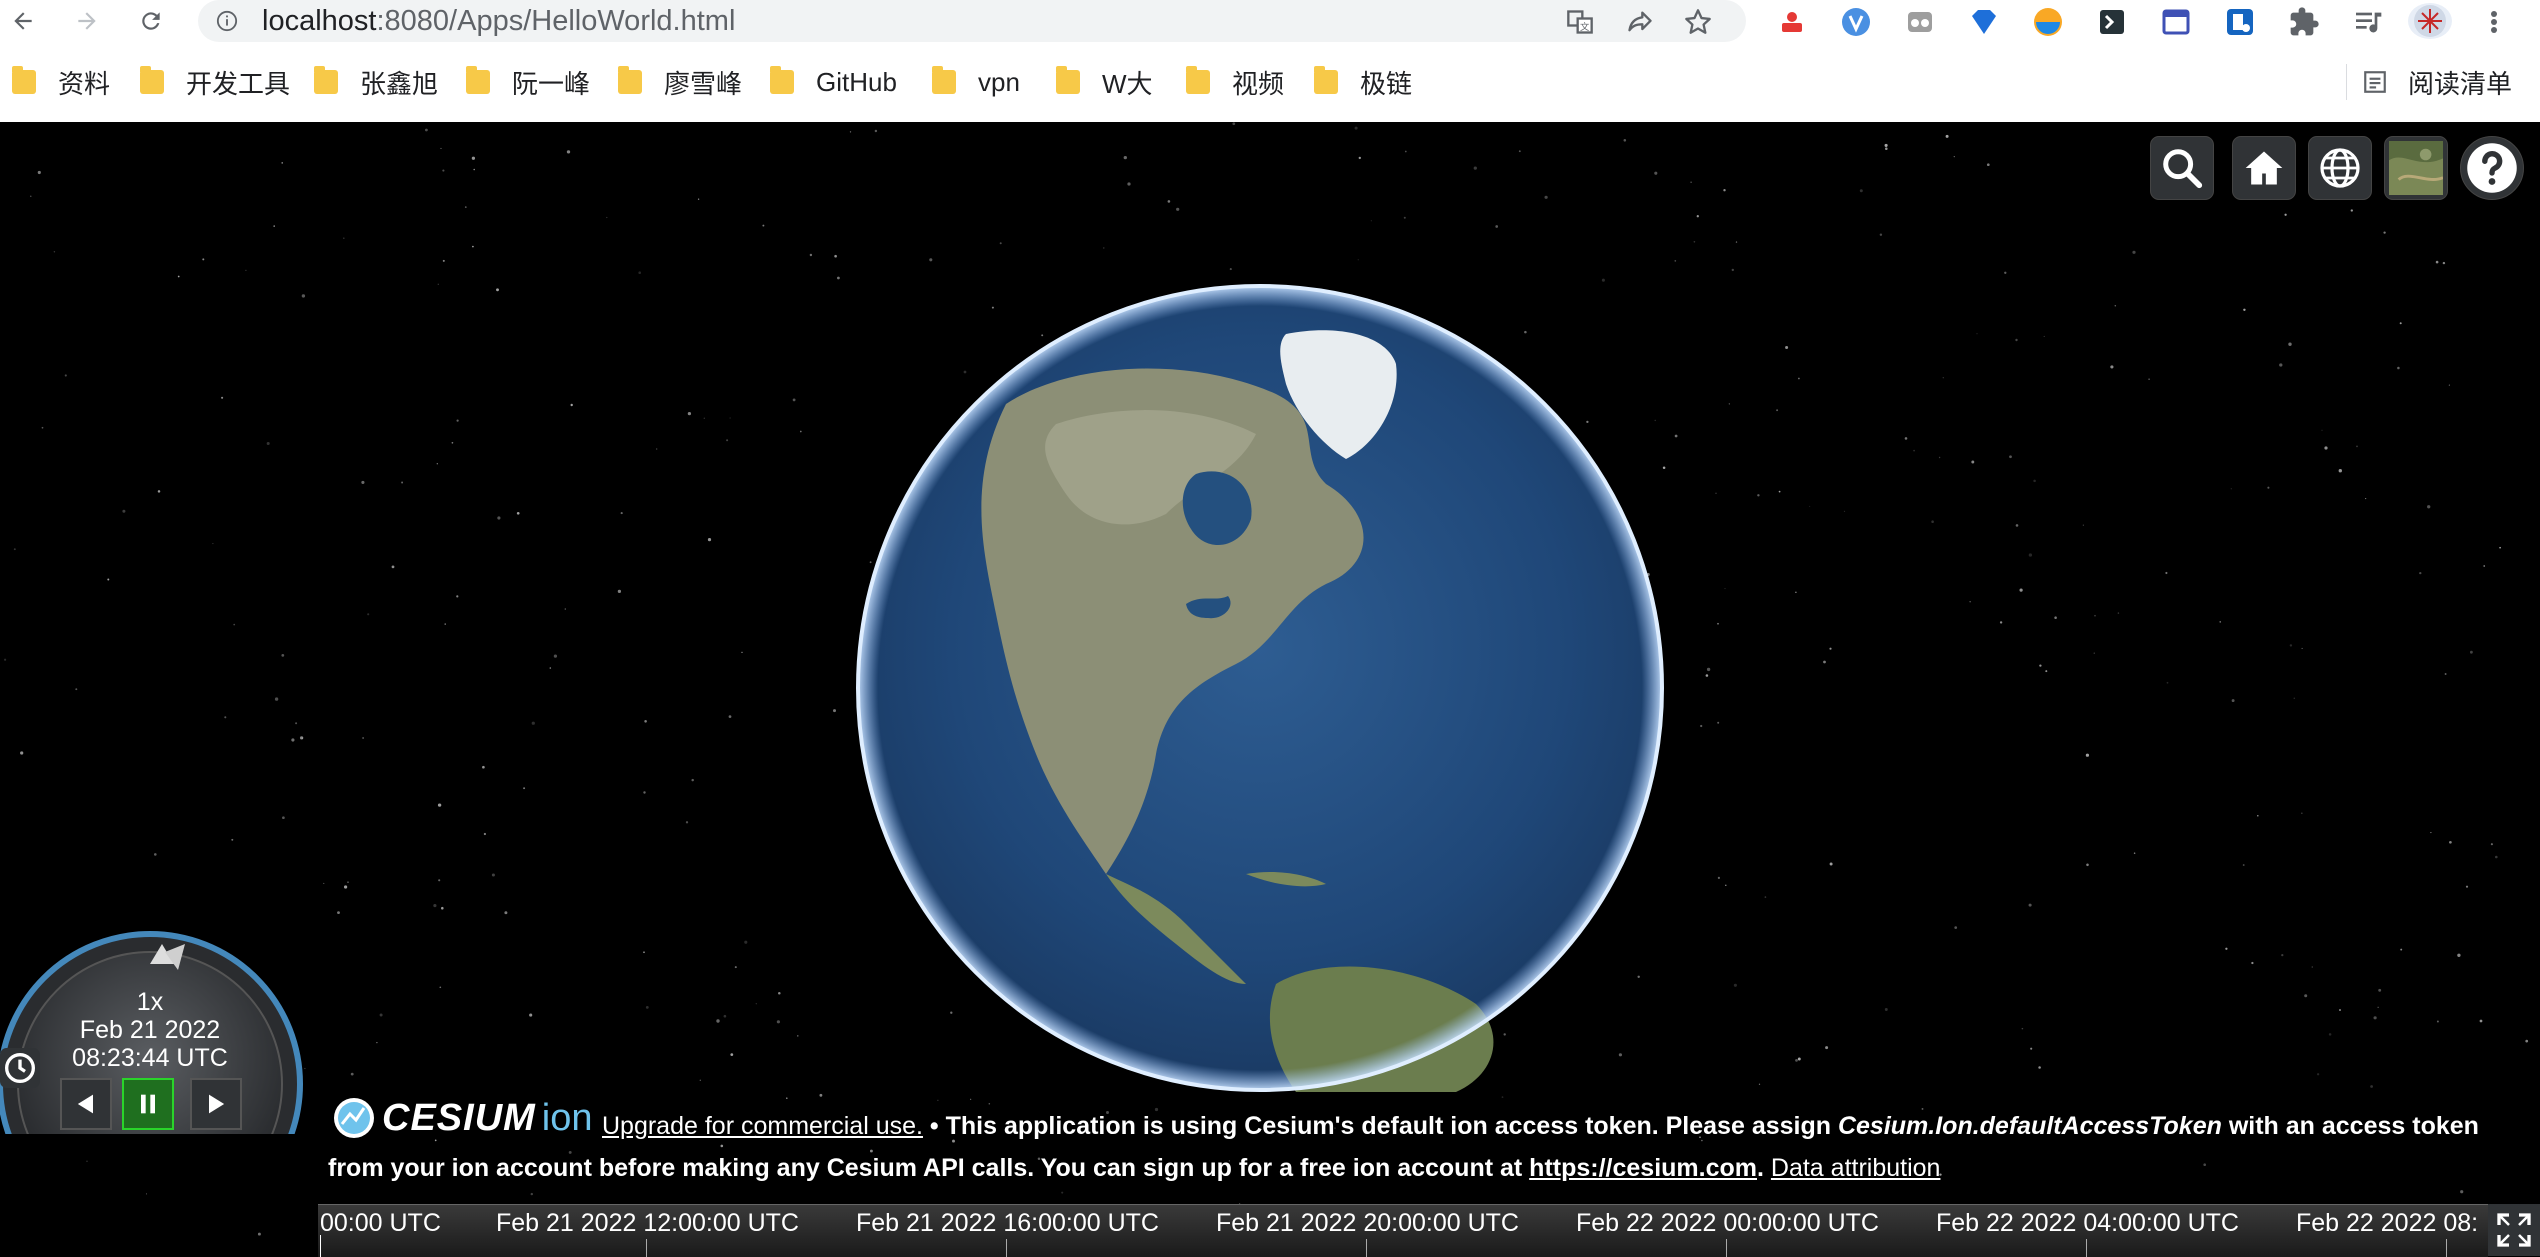 The height and width of the screenshot is (1257, 2540). Describe the element at coordinates (1235, 82) in the screenshot. I see `bookmark-folder: 视频` at that location.